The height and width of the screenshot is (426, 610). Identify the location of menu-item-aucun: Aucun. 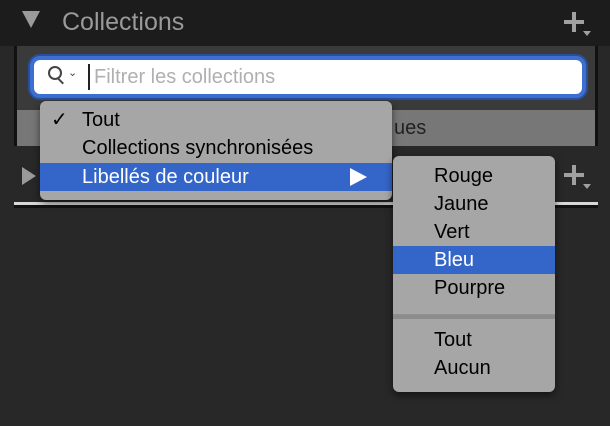
(474, 368).